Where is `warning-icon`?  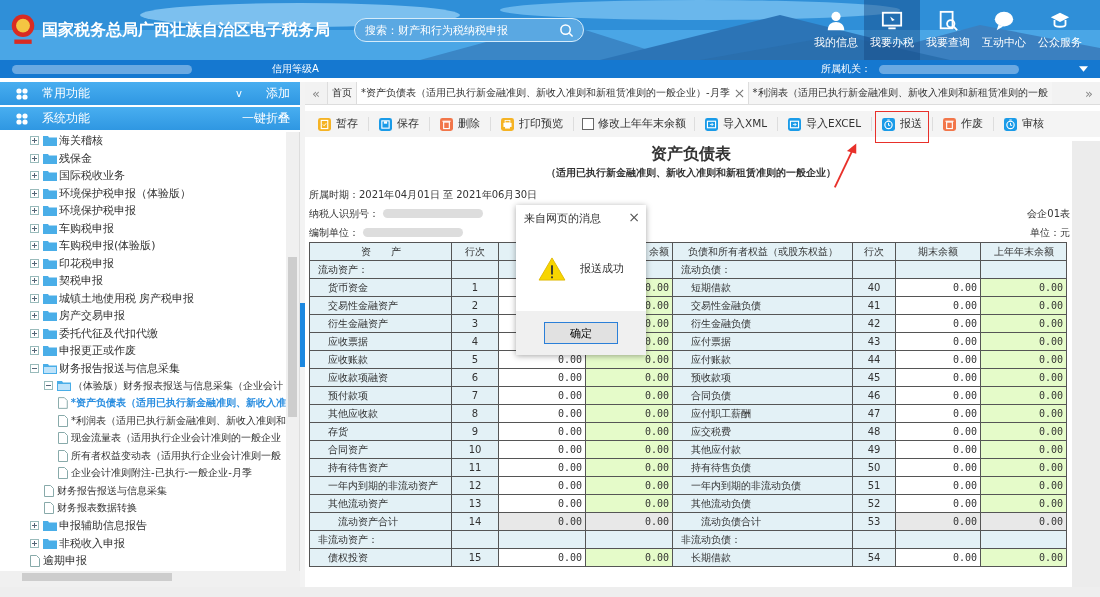
warning-icon is located at coordinates (552, 268).